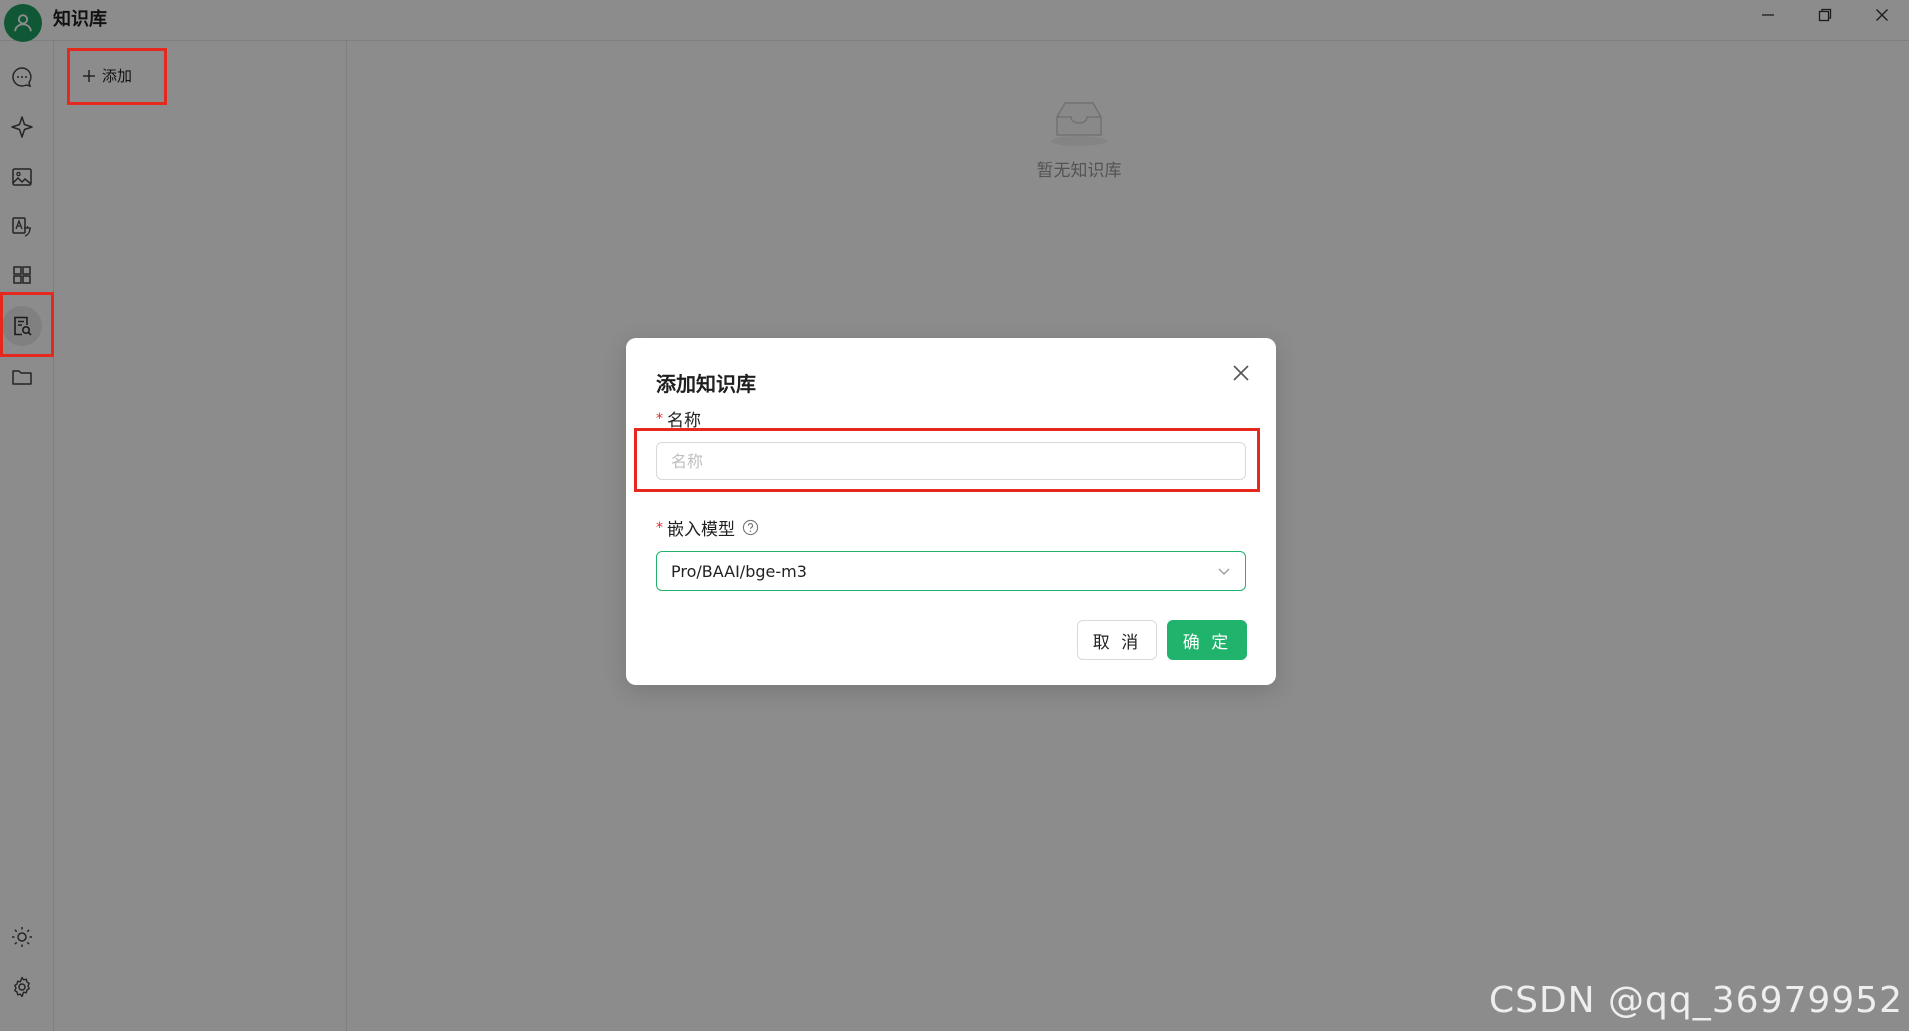 Image resolution: width=1909 pixels, height=1031 pixels. What do you see at coordinates (1207, 640) in the screenshot?
I see `confirm-button: 确 定` at bounding box center [1207, 640].